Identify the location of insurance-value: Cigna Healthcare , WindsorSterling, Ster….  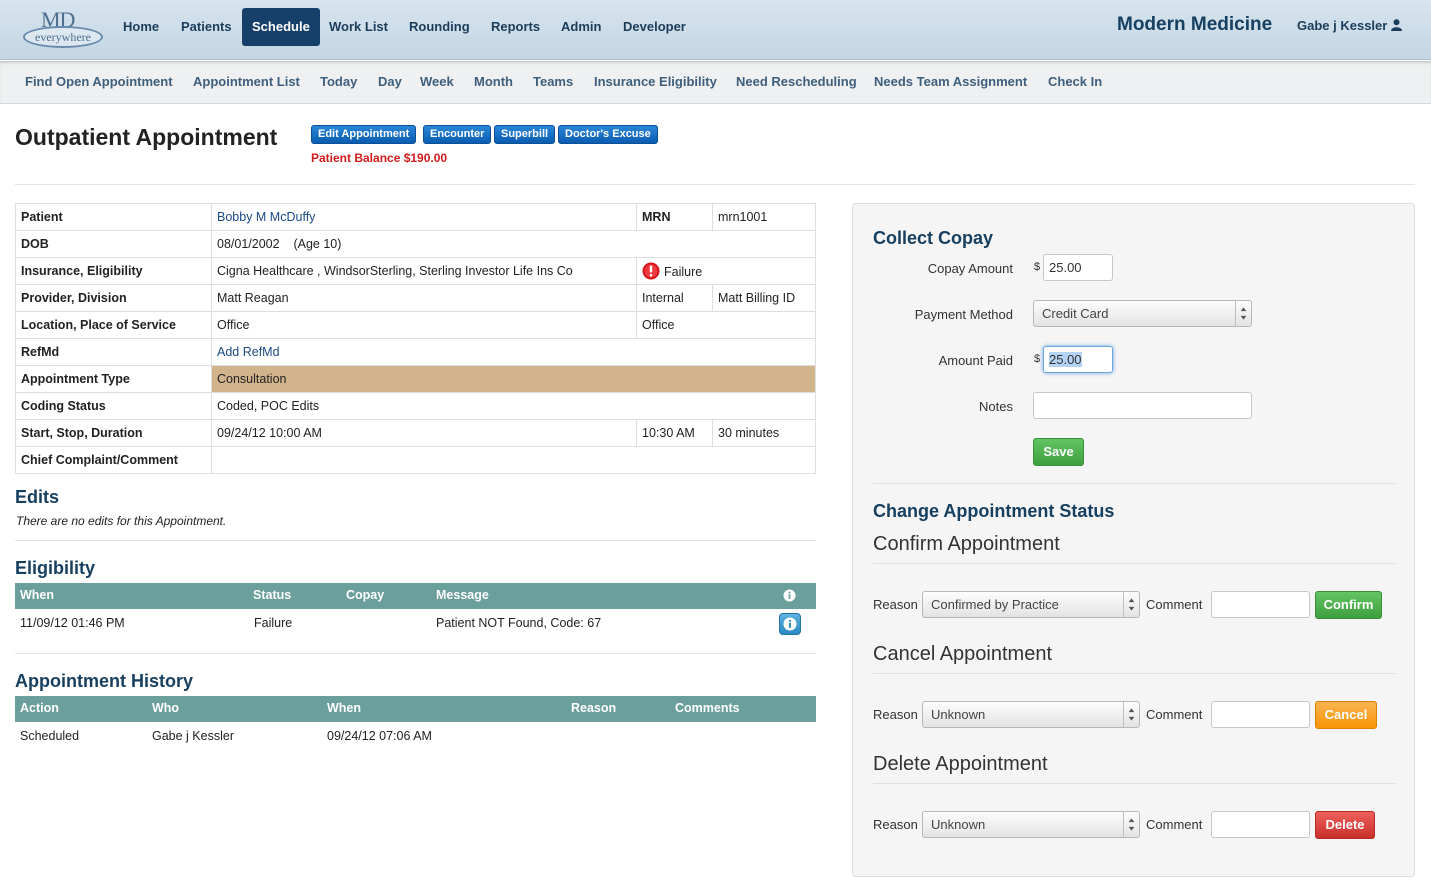
(424, 271).